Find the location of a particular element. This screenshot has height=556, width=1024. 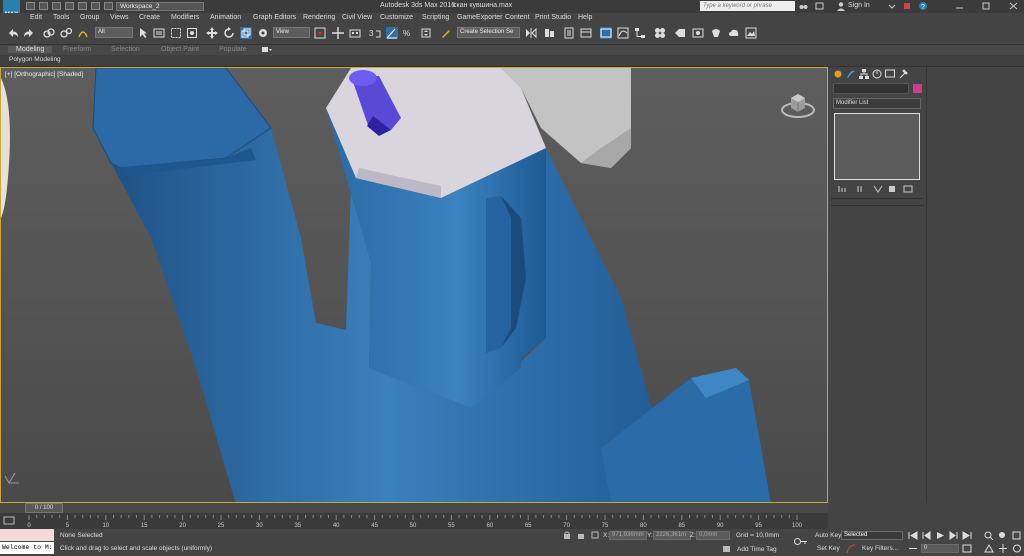

tab-populate: Populate is located at coordinates (233, 49).